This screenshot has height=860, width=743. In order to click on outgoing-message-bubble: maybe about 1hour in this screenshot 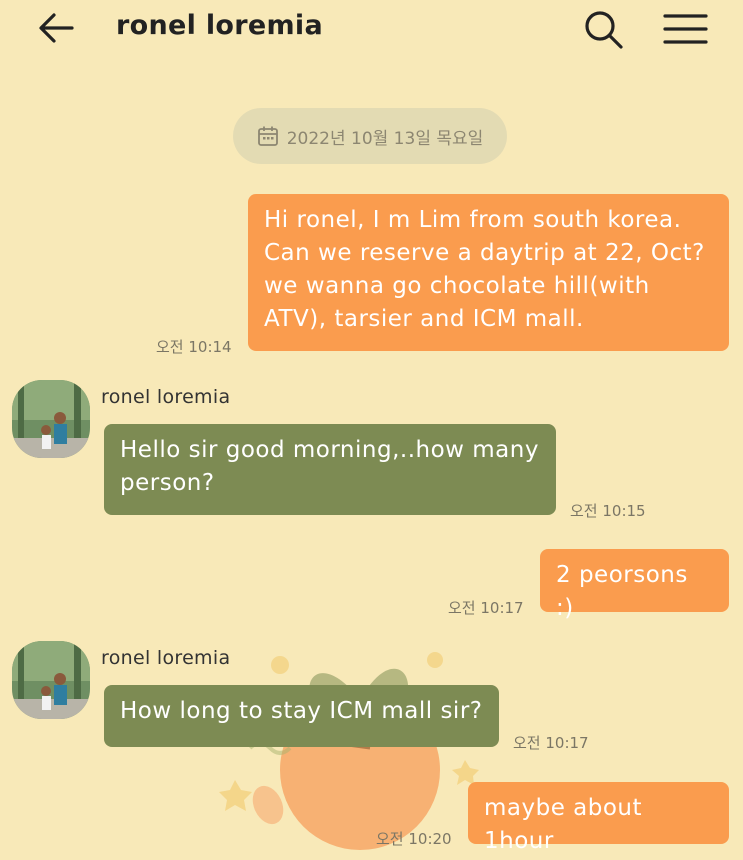, I will do `click(598, 818)`.